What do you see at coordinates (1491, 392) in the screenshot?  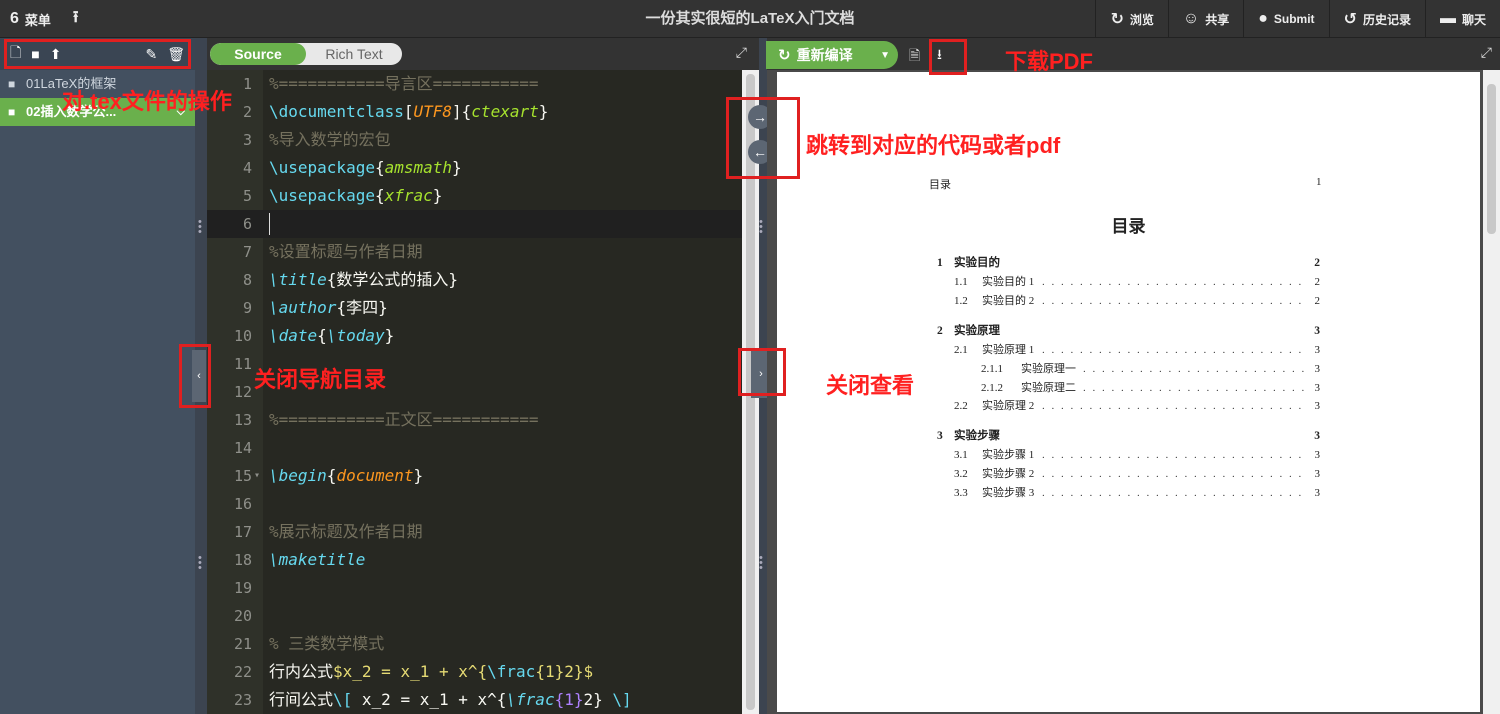 I see `pdf-scrollbar` at bounding box center [1491, 392].